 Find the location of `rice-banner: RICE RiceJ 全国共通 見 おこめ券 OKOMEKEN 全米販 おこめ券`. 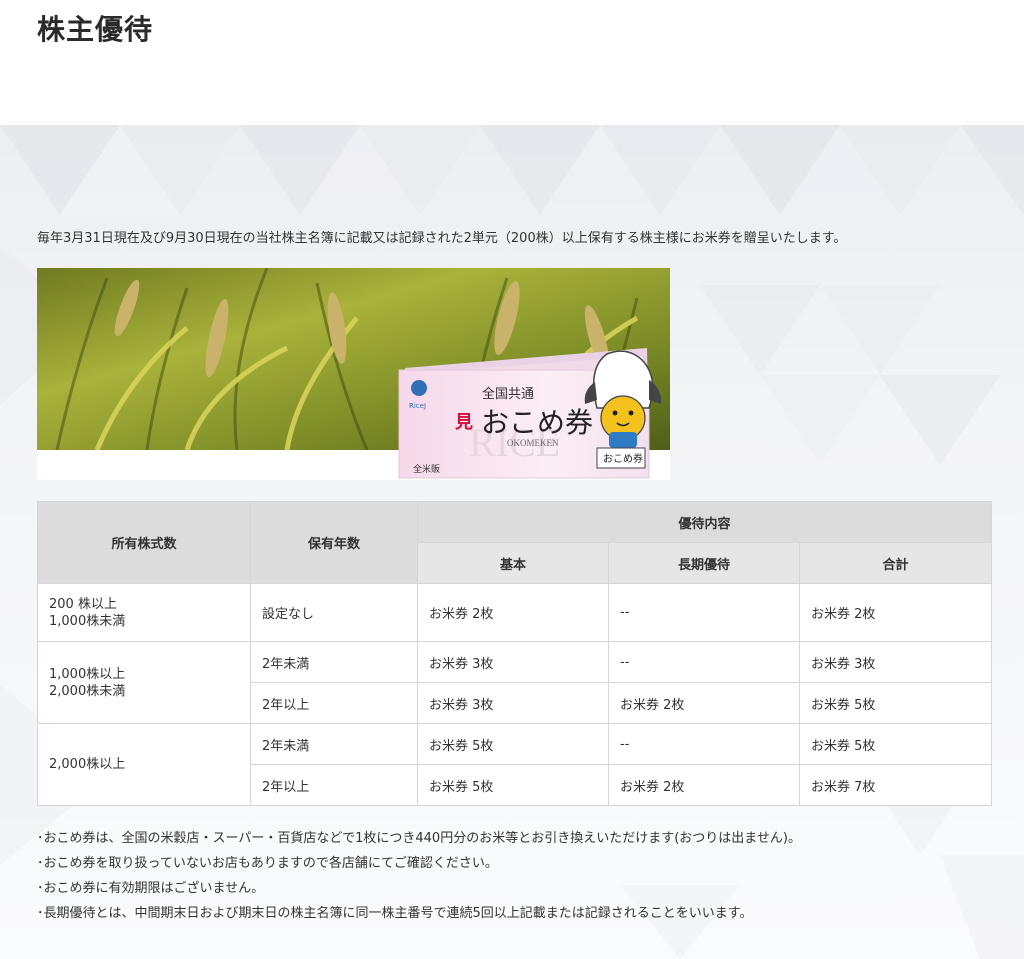

rice-banner: RICE RiceJ 全国共通 見 おこめ券 OKOMEKEN 全米販 おこめ券 is located at coordinates (353, 374).